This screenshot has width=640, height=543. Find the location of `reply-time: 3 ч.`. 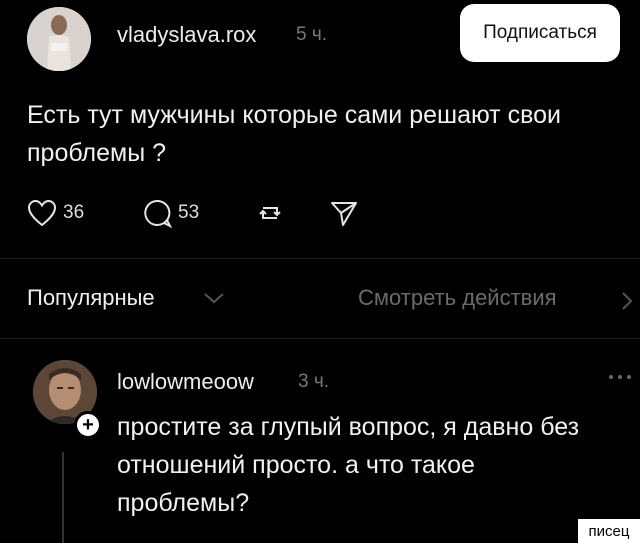

reply-time: 3 ч. is located at coordinates (314, 381).